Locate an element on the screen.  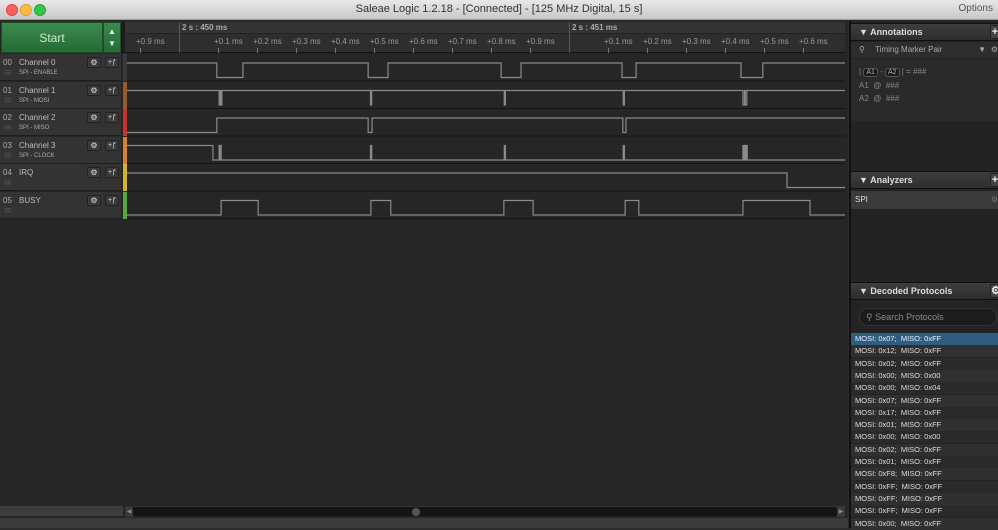
a2-marker: A2 is located at coordinates (892, 72).